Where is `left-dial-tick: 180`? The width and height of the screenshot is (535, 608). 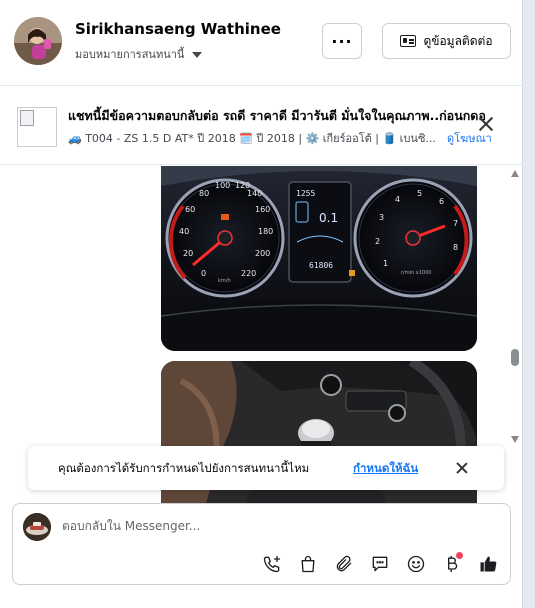
left-dial-tick: 180 is located at coordinates (265, 231).